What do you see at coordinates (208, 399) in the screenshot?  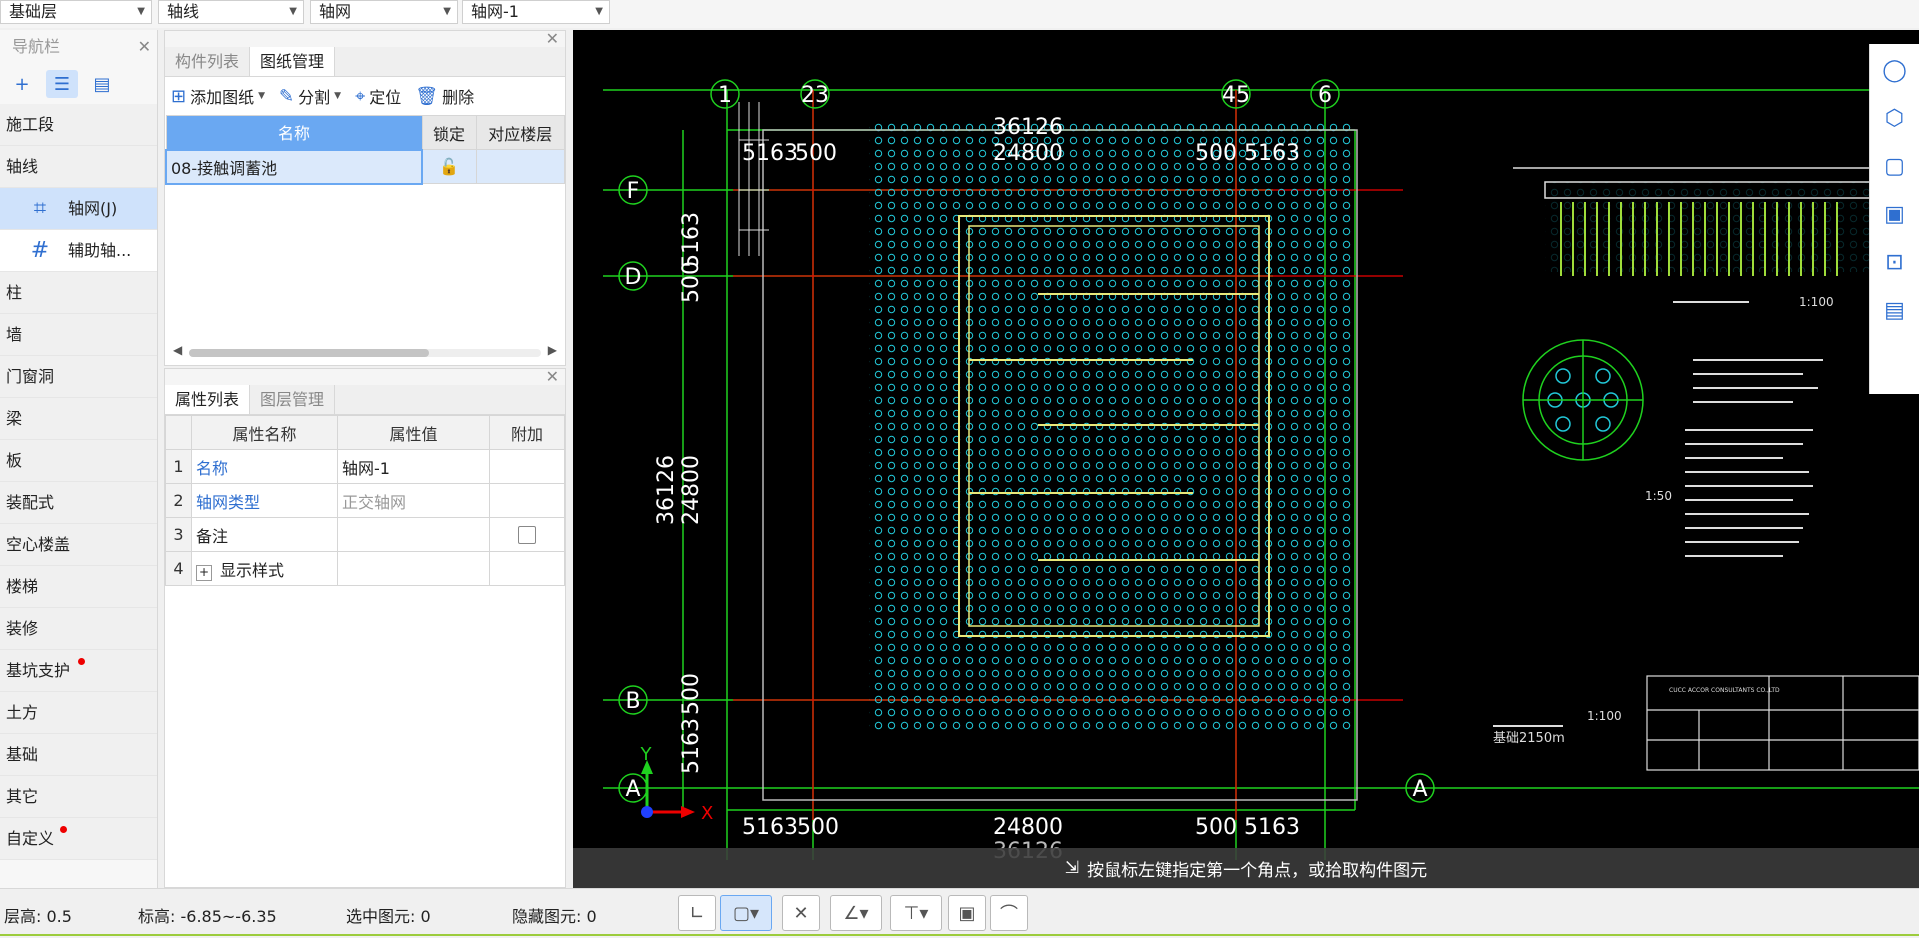 I see `tab-property-list: 属性列表` at bounding box center [208, 399].